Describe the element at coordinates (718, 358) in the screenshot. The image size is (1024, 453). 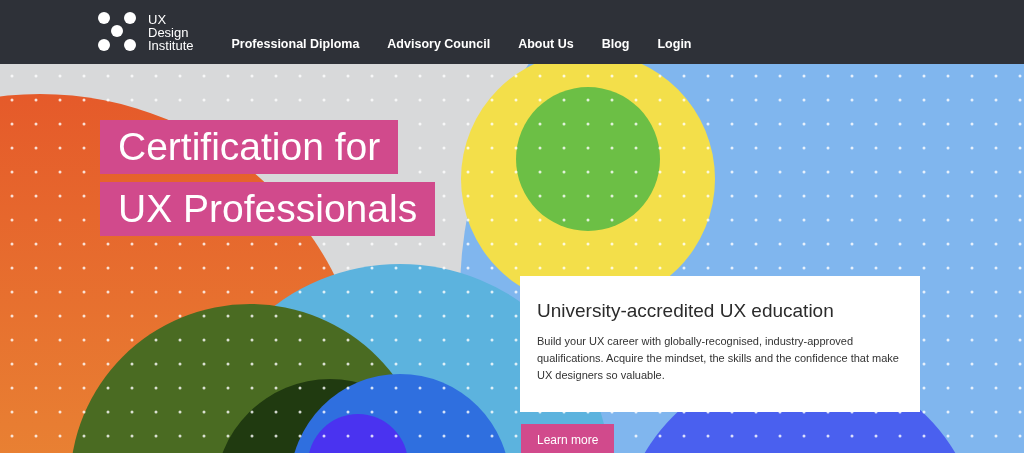
I see `card-text: Build your UX career with globally-recognised, industry-approved qualifications. Acquire the mindset, the skills and the confidence that make UX designers so valuable.` at that location.